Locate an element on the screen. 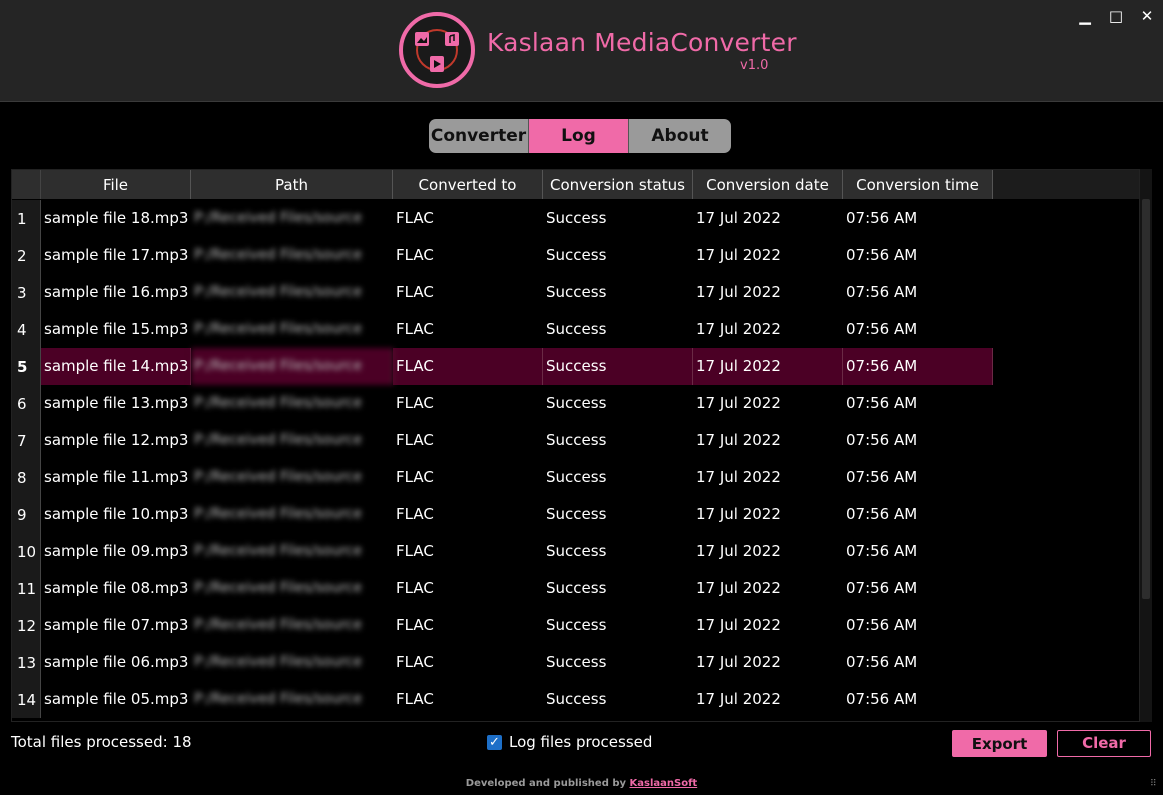 This screenshot has height=795, width=1163. resize-grip-icon: ⠿ is located at coordinates (1155, 786).